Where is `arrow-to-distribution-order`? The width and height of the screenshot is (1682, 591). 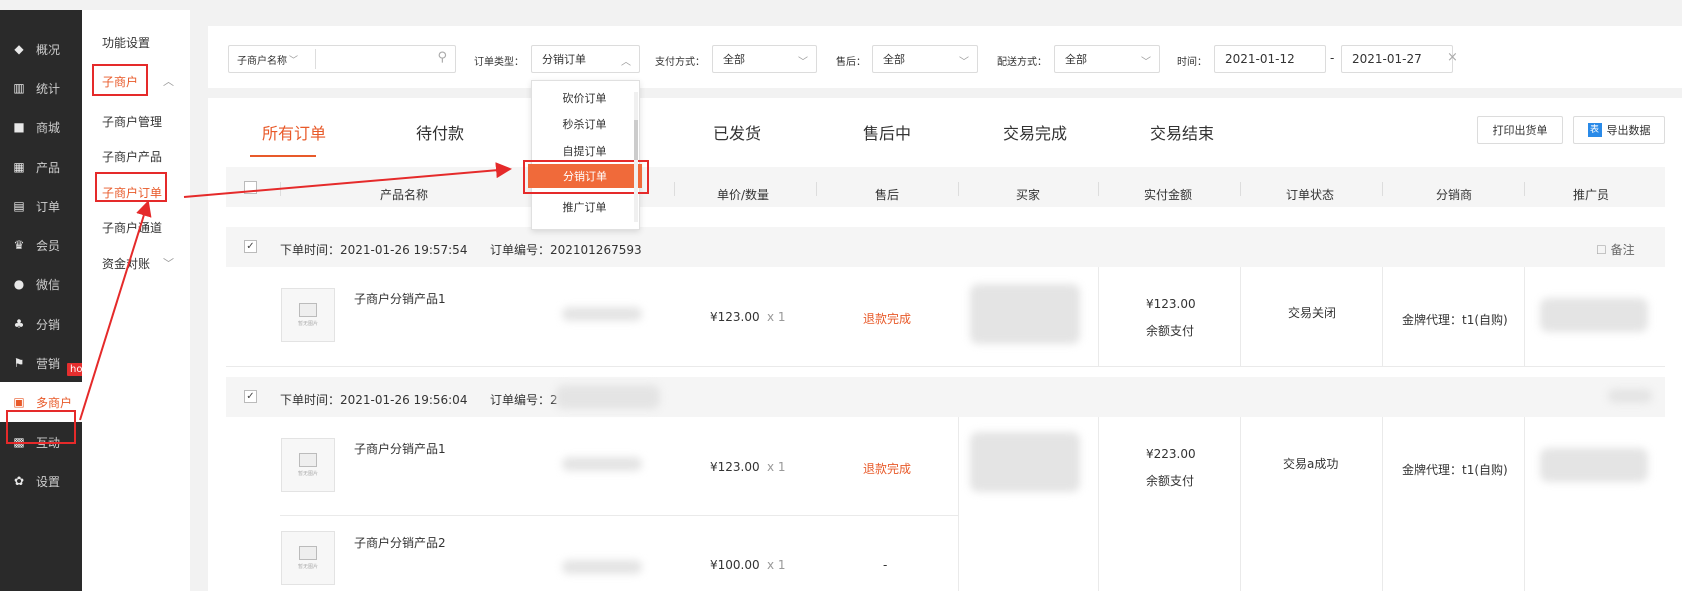
arrow-to-distribution-order is located at coordinates (347, 180).